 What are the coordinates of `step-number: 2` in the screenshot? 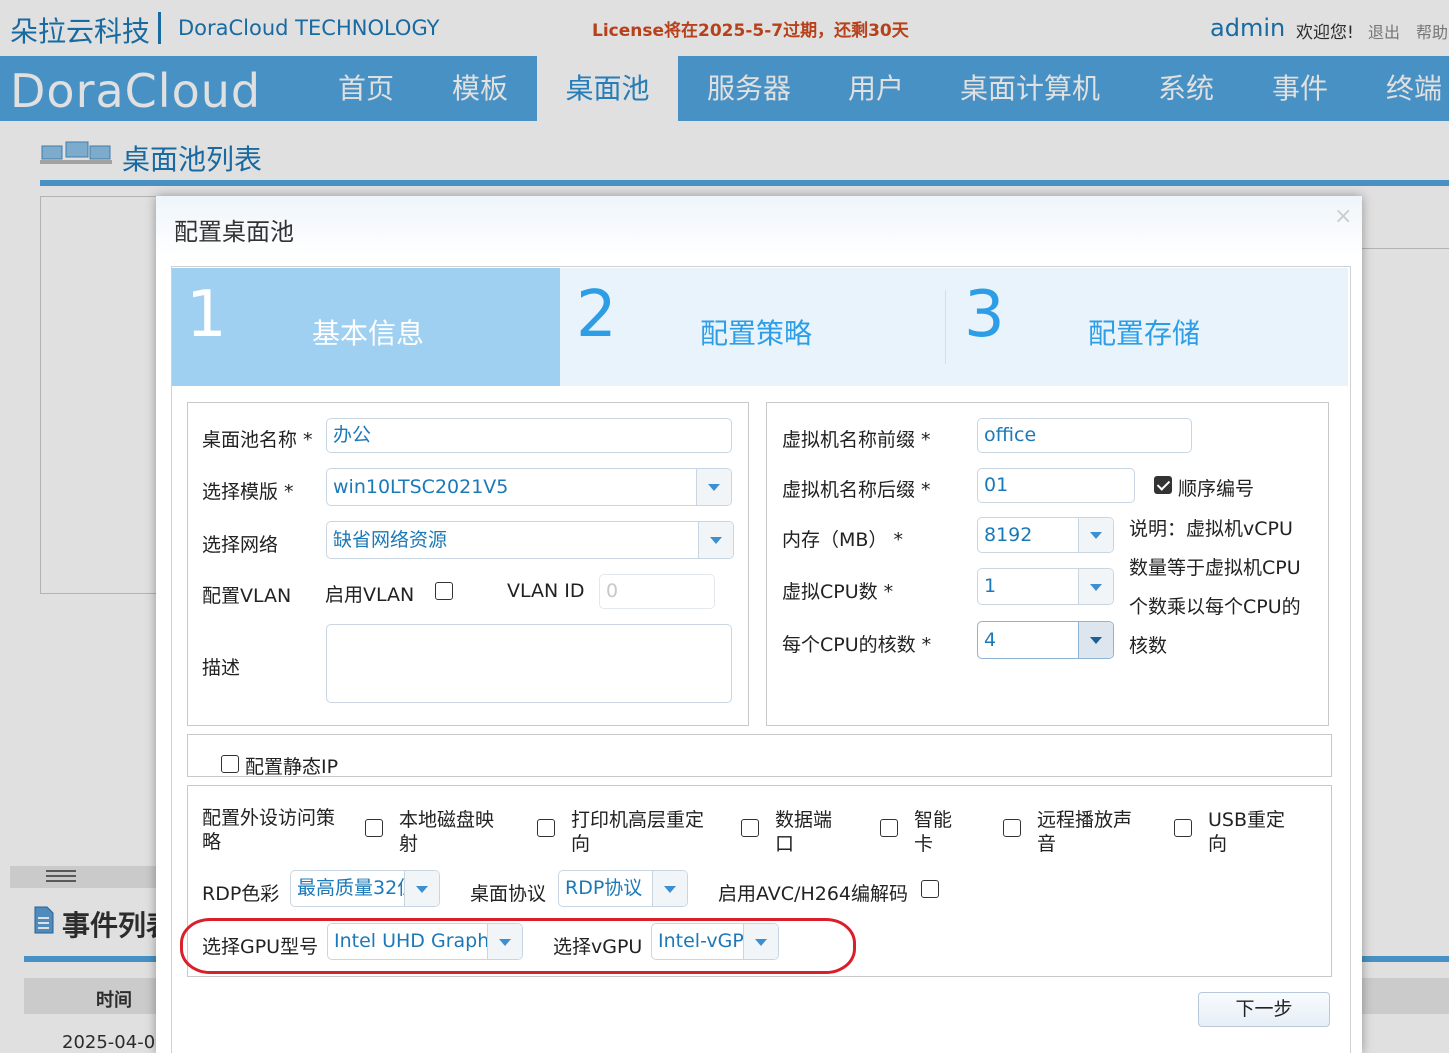 It's located at (596, 315).